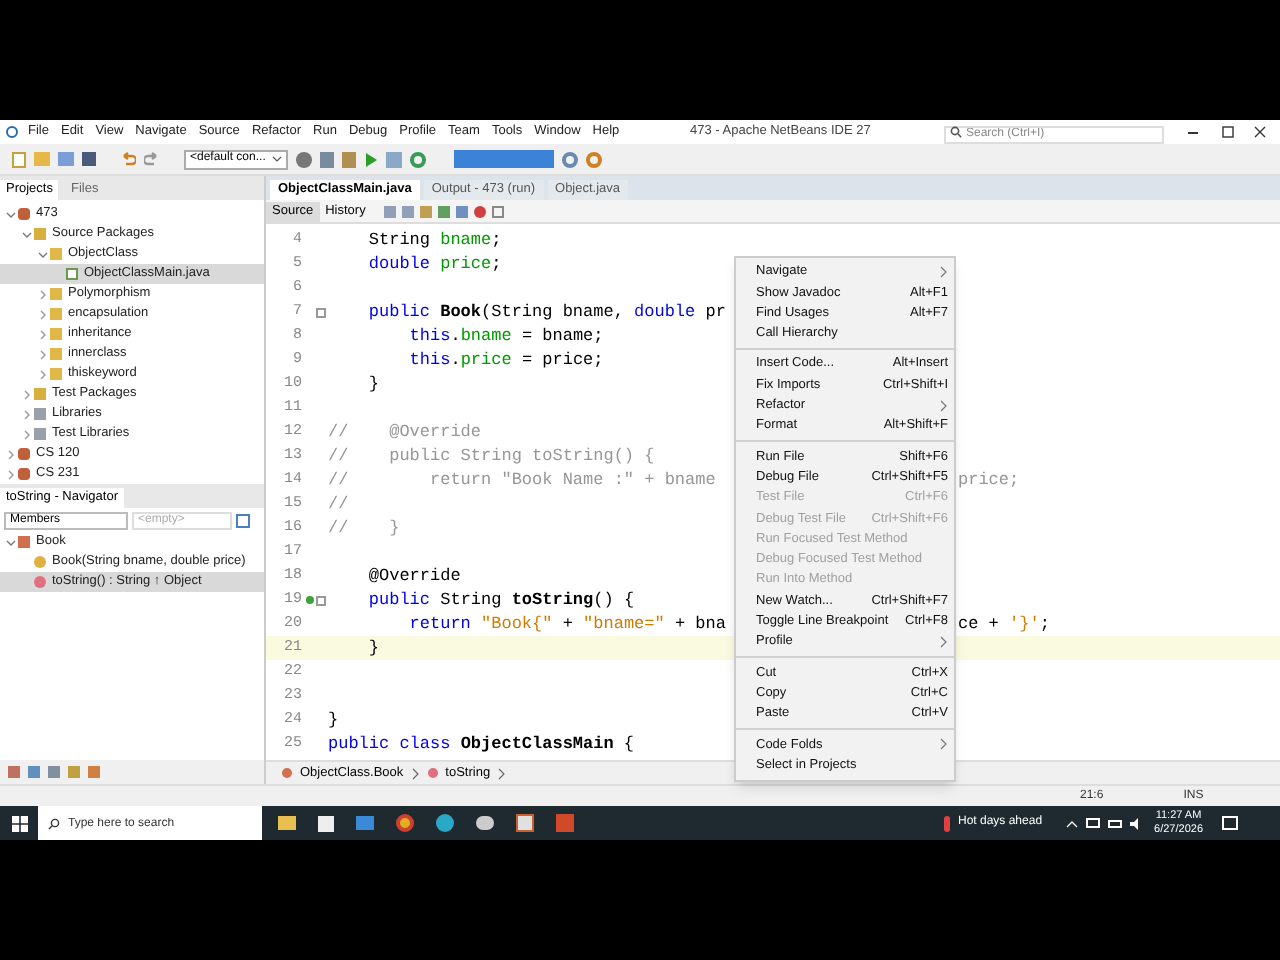  What do you see at coordinates (405, 432) in the screenshot?
I see `code-text: // @Override` at bounding box center [405, 432].